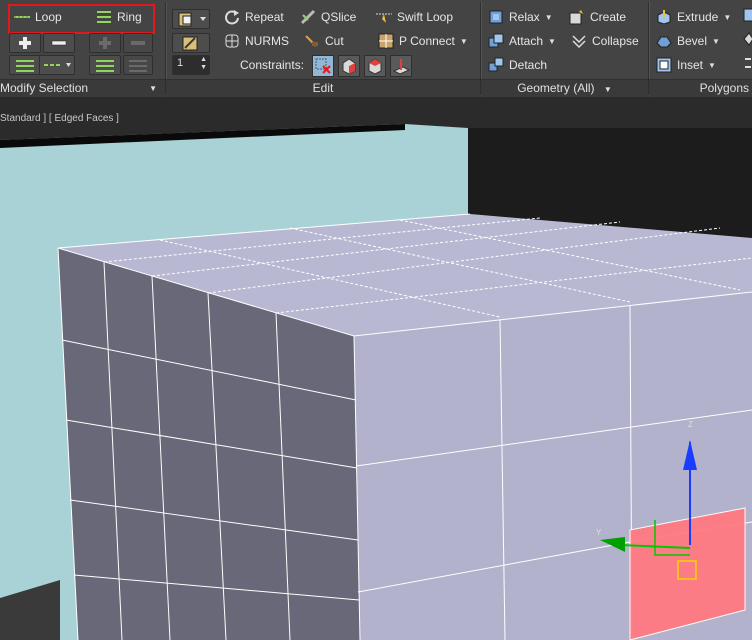  What do you see at coordinates (690, 65) in the screenshot?
I see `inset-label: Inset` at bounding box center [690, 65].